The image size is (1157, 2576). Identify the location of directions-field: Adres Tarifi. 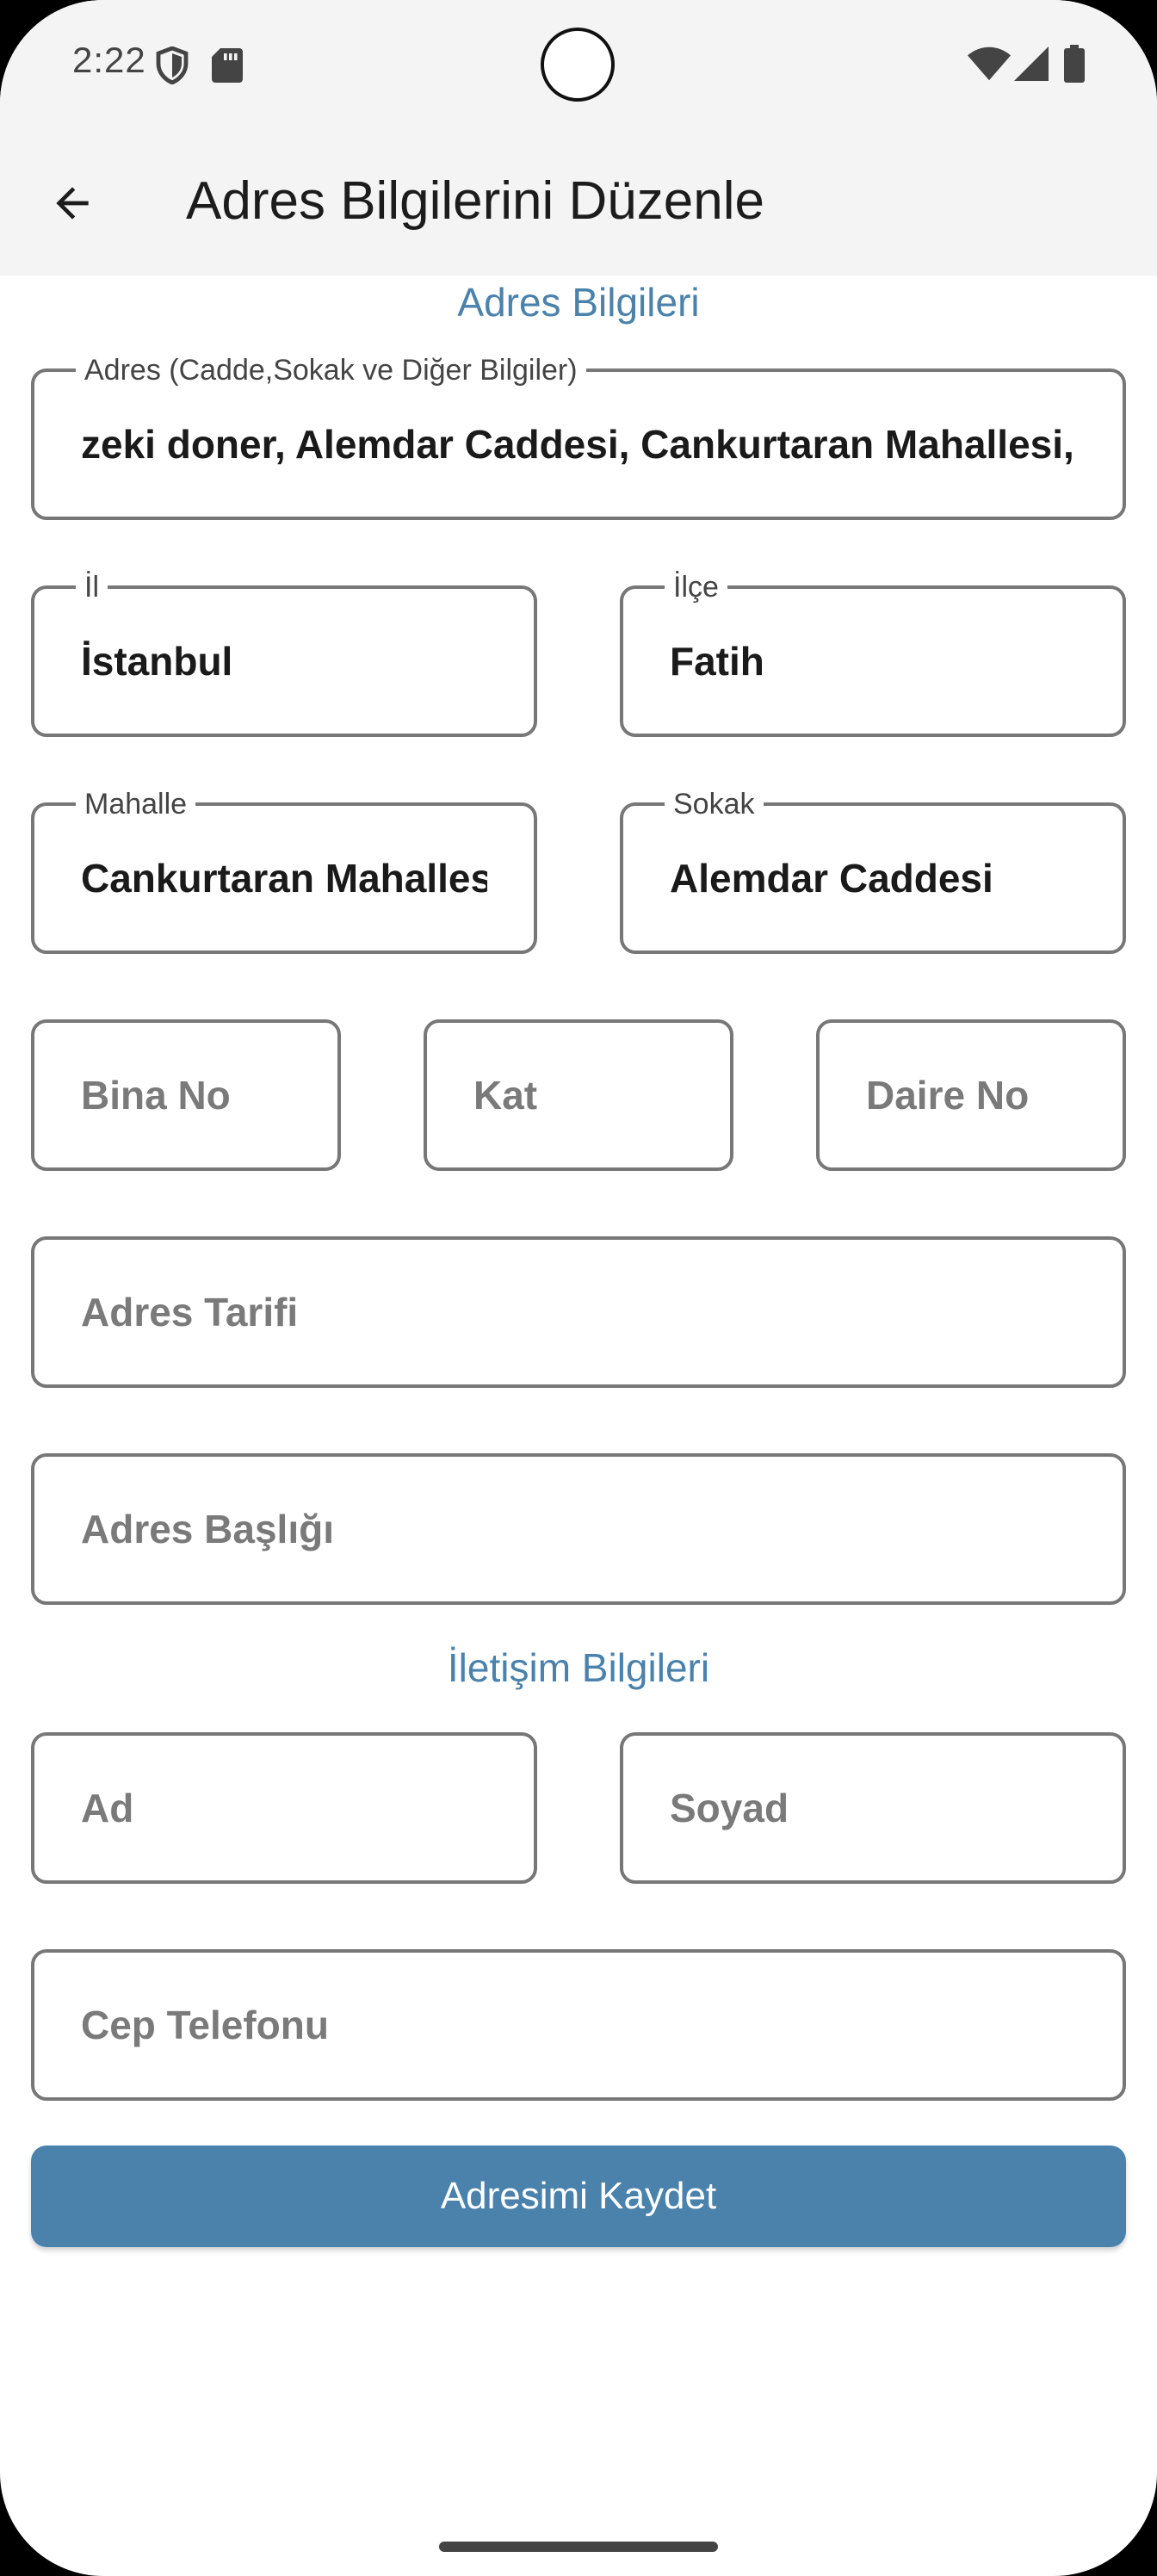
(579, 1312).